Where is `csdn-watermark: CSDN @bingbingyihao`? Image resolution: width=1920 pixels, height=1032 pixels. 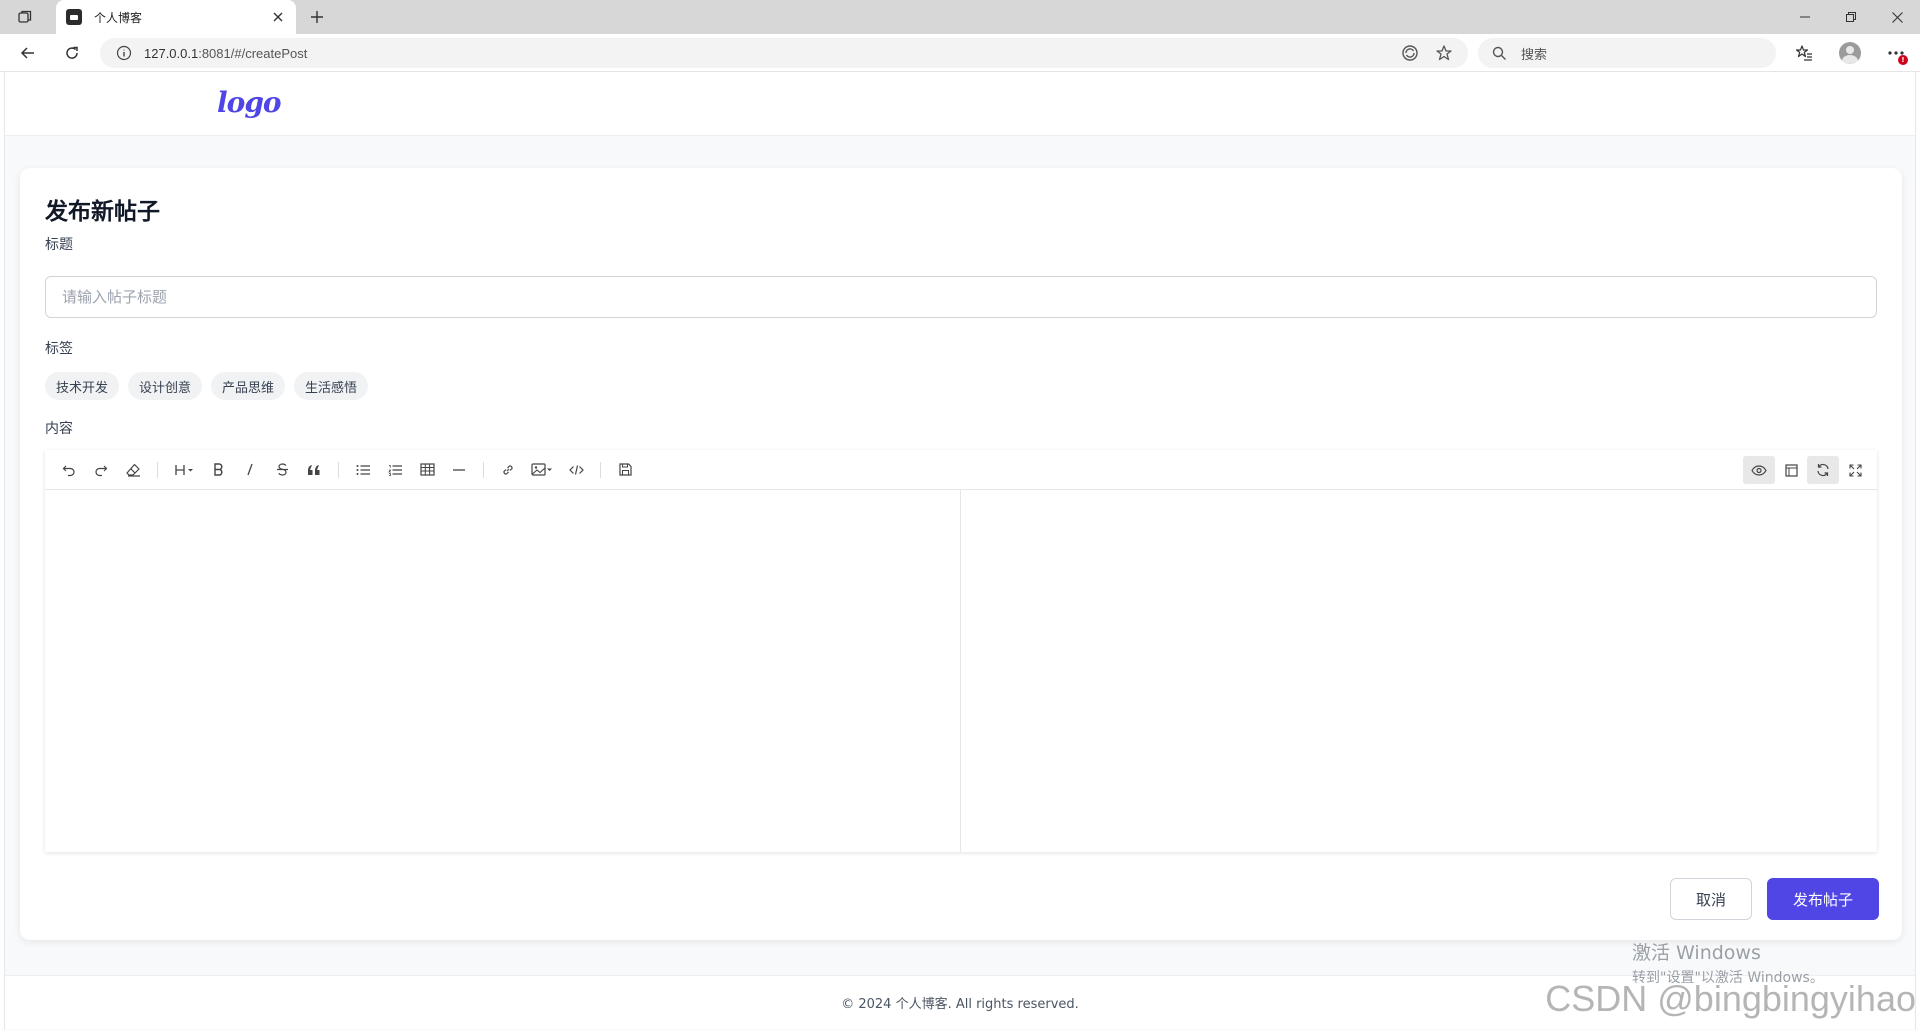 csdn-watermark: CSDN @bingbingyihao is located at coordinates (1730, 998).